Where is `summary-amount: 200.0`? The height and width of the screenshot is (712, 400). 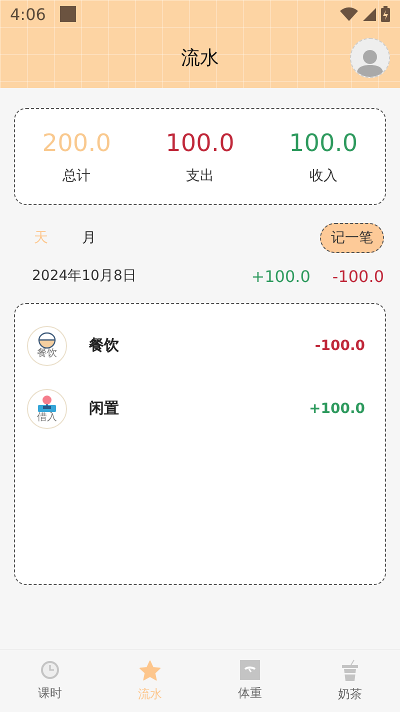
summary-amount: 200.0 is located at coordinates (77, 142).